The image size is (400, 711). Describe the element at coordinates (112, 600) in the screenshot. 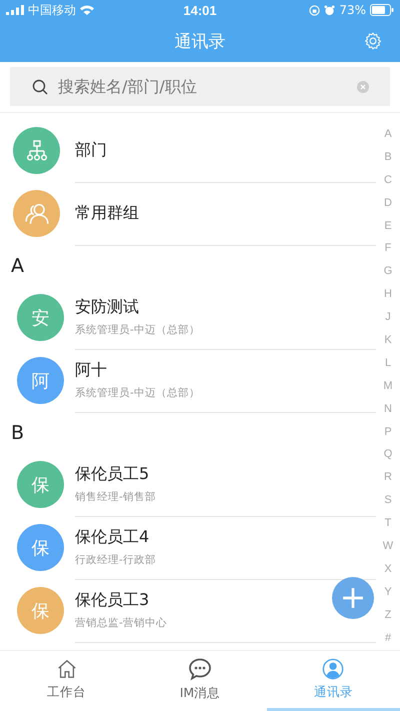

I see `contact-name: 保伦员工3` at that location.